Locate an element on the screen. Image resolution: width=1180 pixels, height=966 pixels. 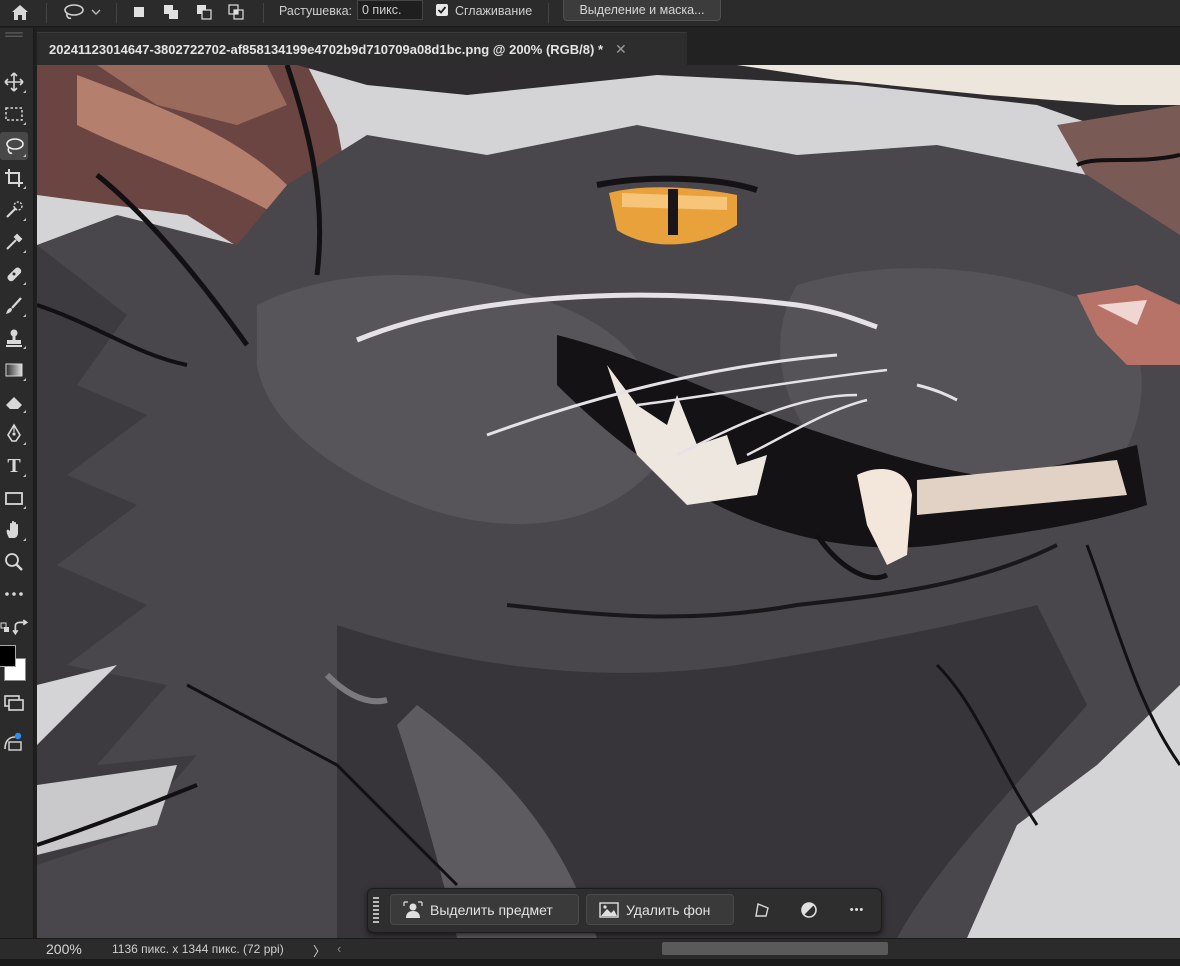
eyedropper-icon is located at coordinates (14, 241).